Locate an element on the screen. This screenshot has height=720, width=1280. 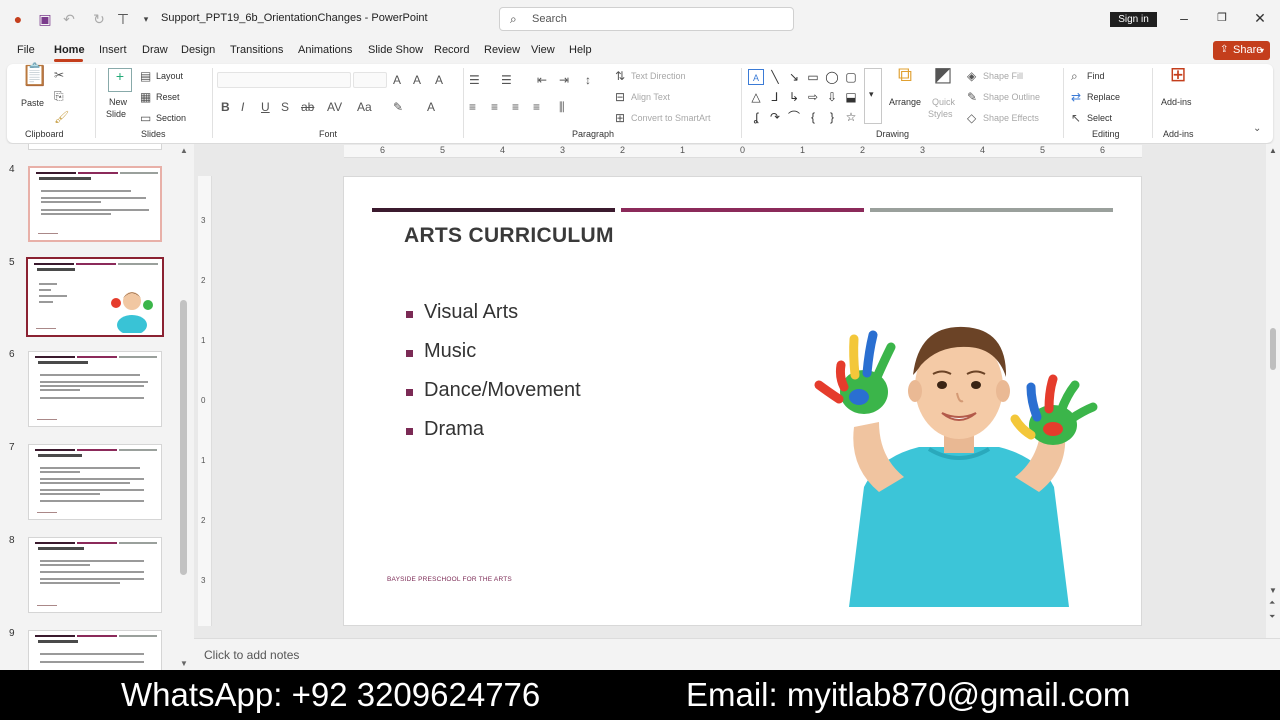
text-shadow-icon: S is located at coordinates (285, 107).